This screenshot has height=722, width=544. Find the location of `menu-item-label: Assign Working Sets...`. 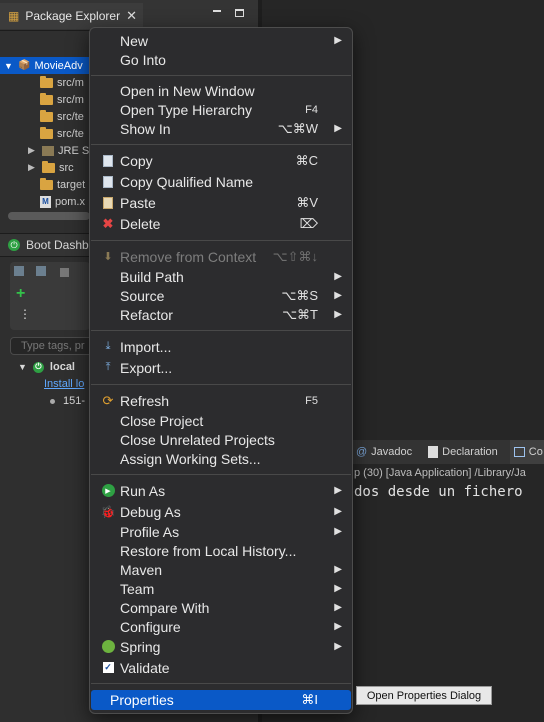

menu-item-label: Assign Working Sets... is located at coordinates (190, 458).